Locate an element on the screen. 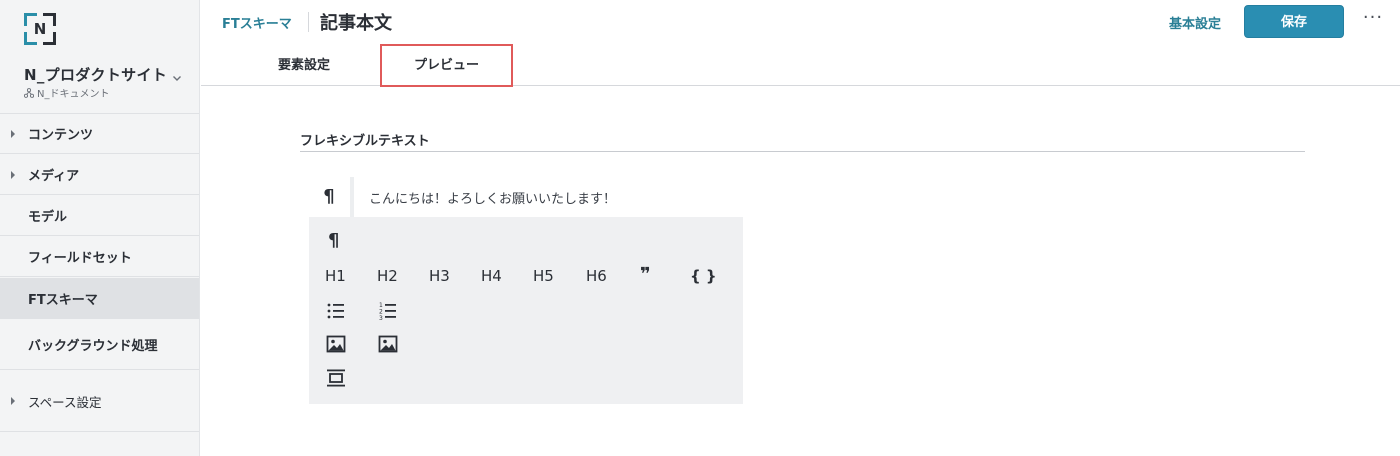 Image resolution: width=1400 pixels, height=456 pixels. space-name: N_プロダクトサイト is located at coordinates (96, 75).